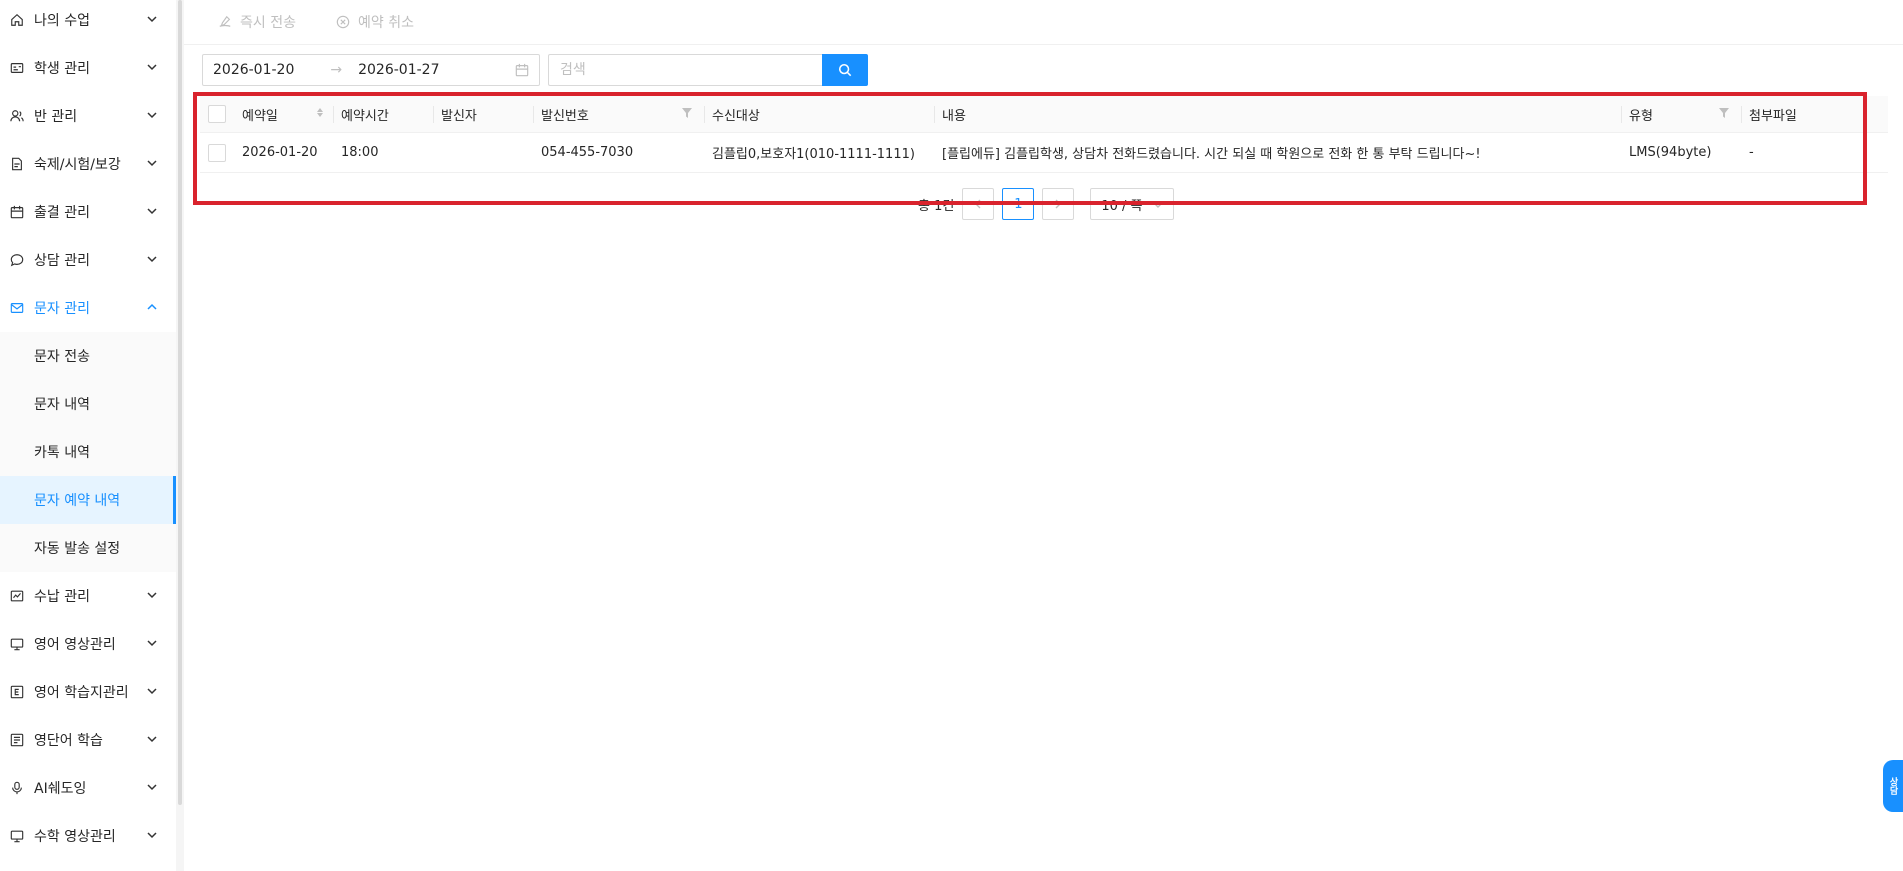 Image resolution: width=1903 pixels, height=871 pixels. What do you see at coordinates (88, 68) in the screenshot?
I see `sidebar-item-students: 학생 관리` at bounding box center [88, 68].